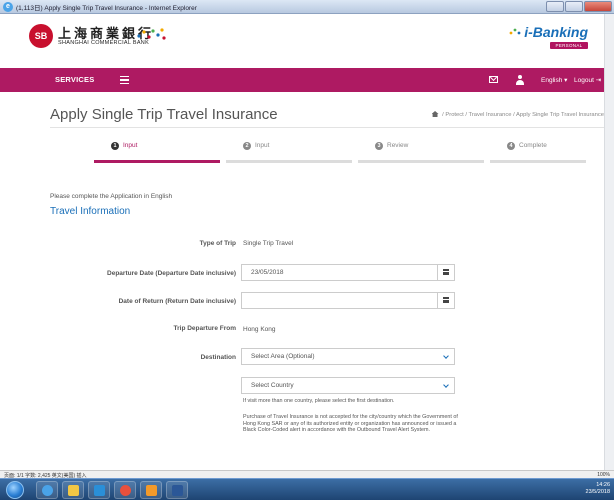 The width and height of the screenshot is (614, 500). I want to click on folder-icon, so click(73, 490).